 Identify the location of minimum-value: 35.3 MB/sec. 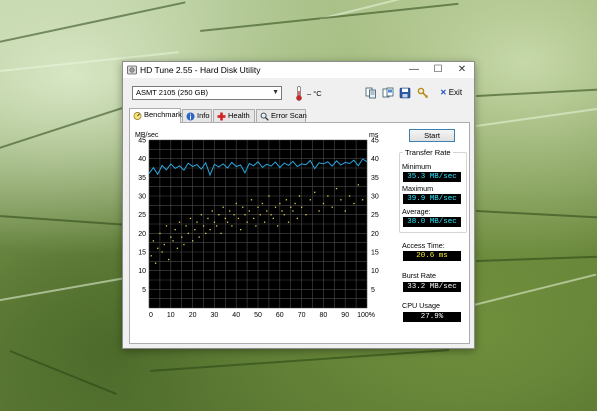
(432, 177).